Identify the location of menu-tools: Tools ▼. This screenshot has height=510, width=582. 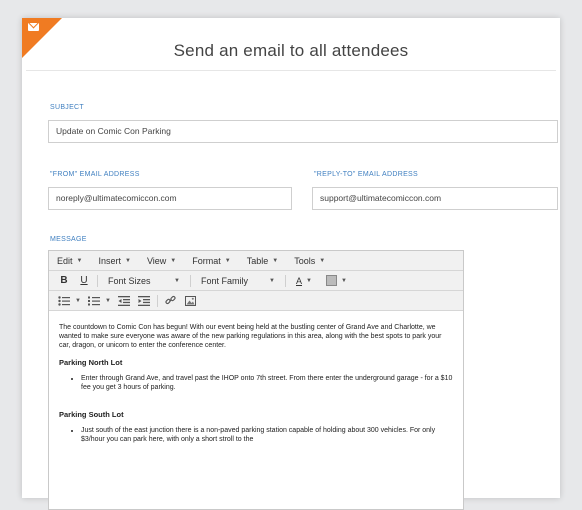
(309, 261).